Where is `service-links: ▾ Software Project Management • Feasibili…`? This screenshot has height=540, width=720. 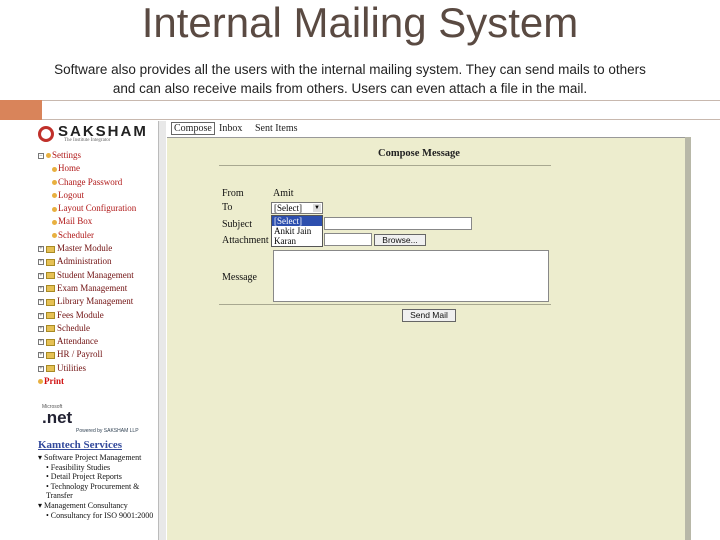
service-links: ▾ Software Project Management • Feasibili… is located at coordinates (97, 486).